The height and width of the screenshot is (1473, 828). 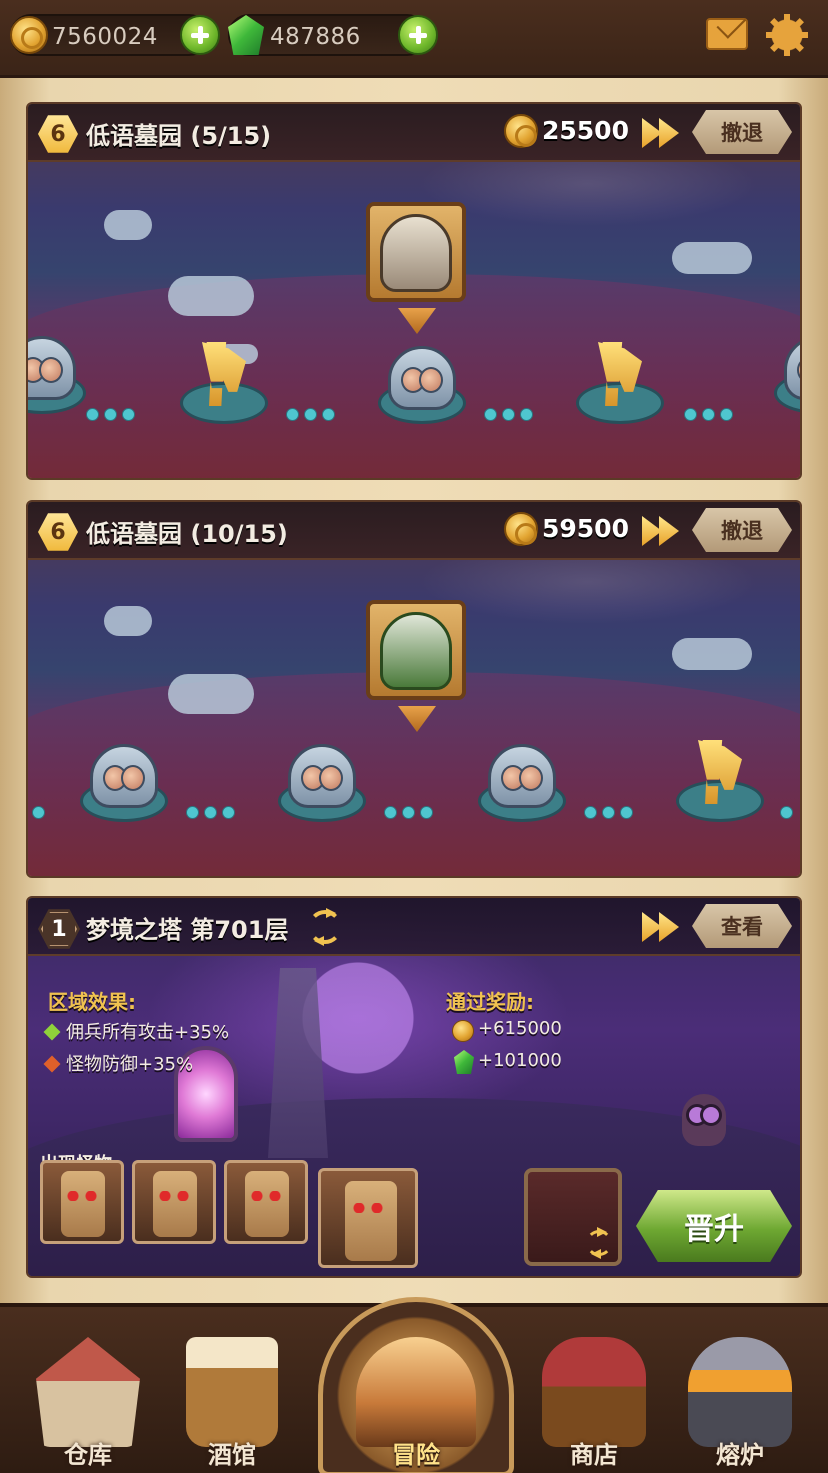 I want to click on coin-amount: 7560024, so click(x=105, y=37).